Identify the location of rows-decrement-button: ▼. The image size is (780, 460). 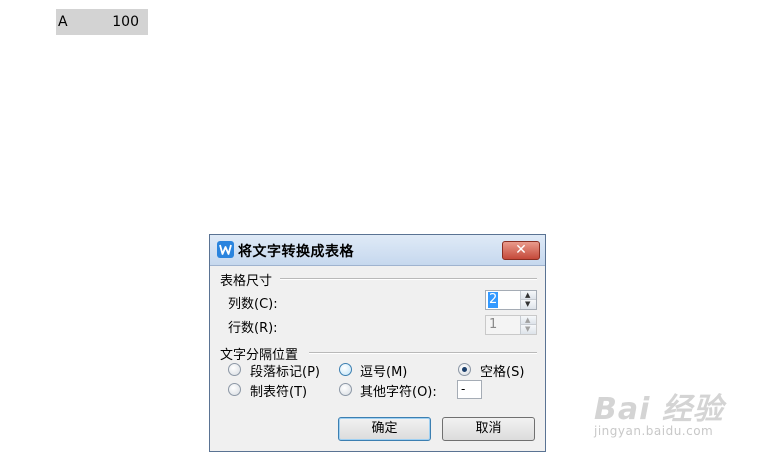
(528, 329).